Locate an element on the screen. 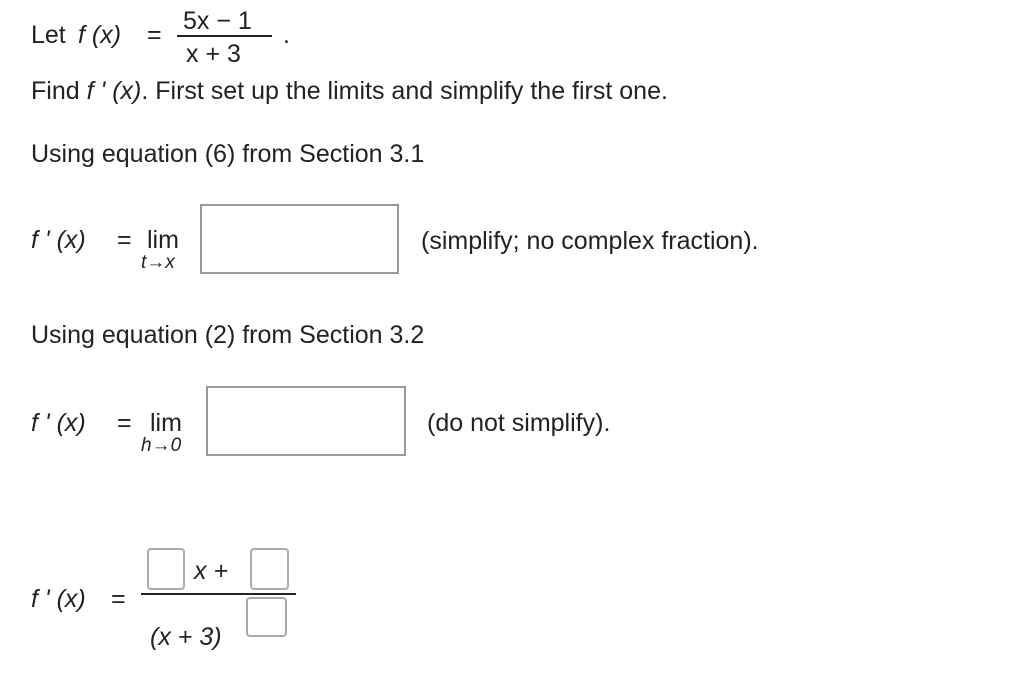 This screenshot has height=686, width=1014. section1-lim: lim is located at coordinates (163, 240).